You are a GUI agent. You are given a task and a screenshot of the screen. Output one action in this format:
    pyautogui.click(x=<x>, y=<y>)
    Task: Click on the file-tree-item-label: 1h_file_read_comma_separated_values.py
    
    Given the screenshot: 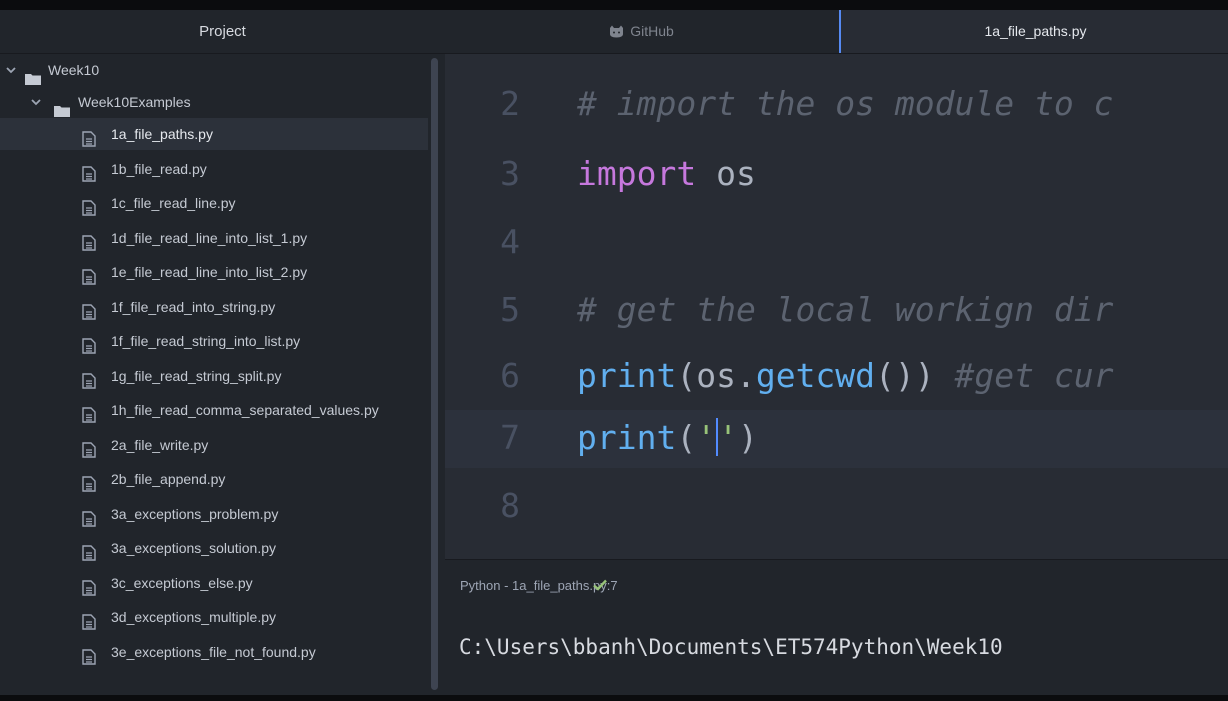 What is the action you would take?
    pyautogui.click(x=245, y=410)
    